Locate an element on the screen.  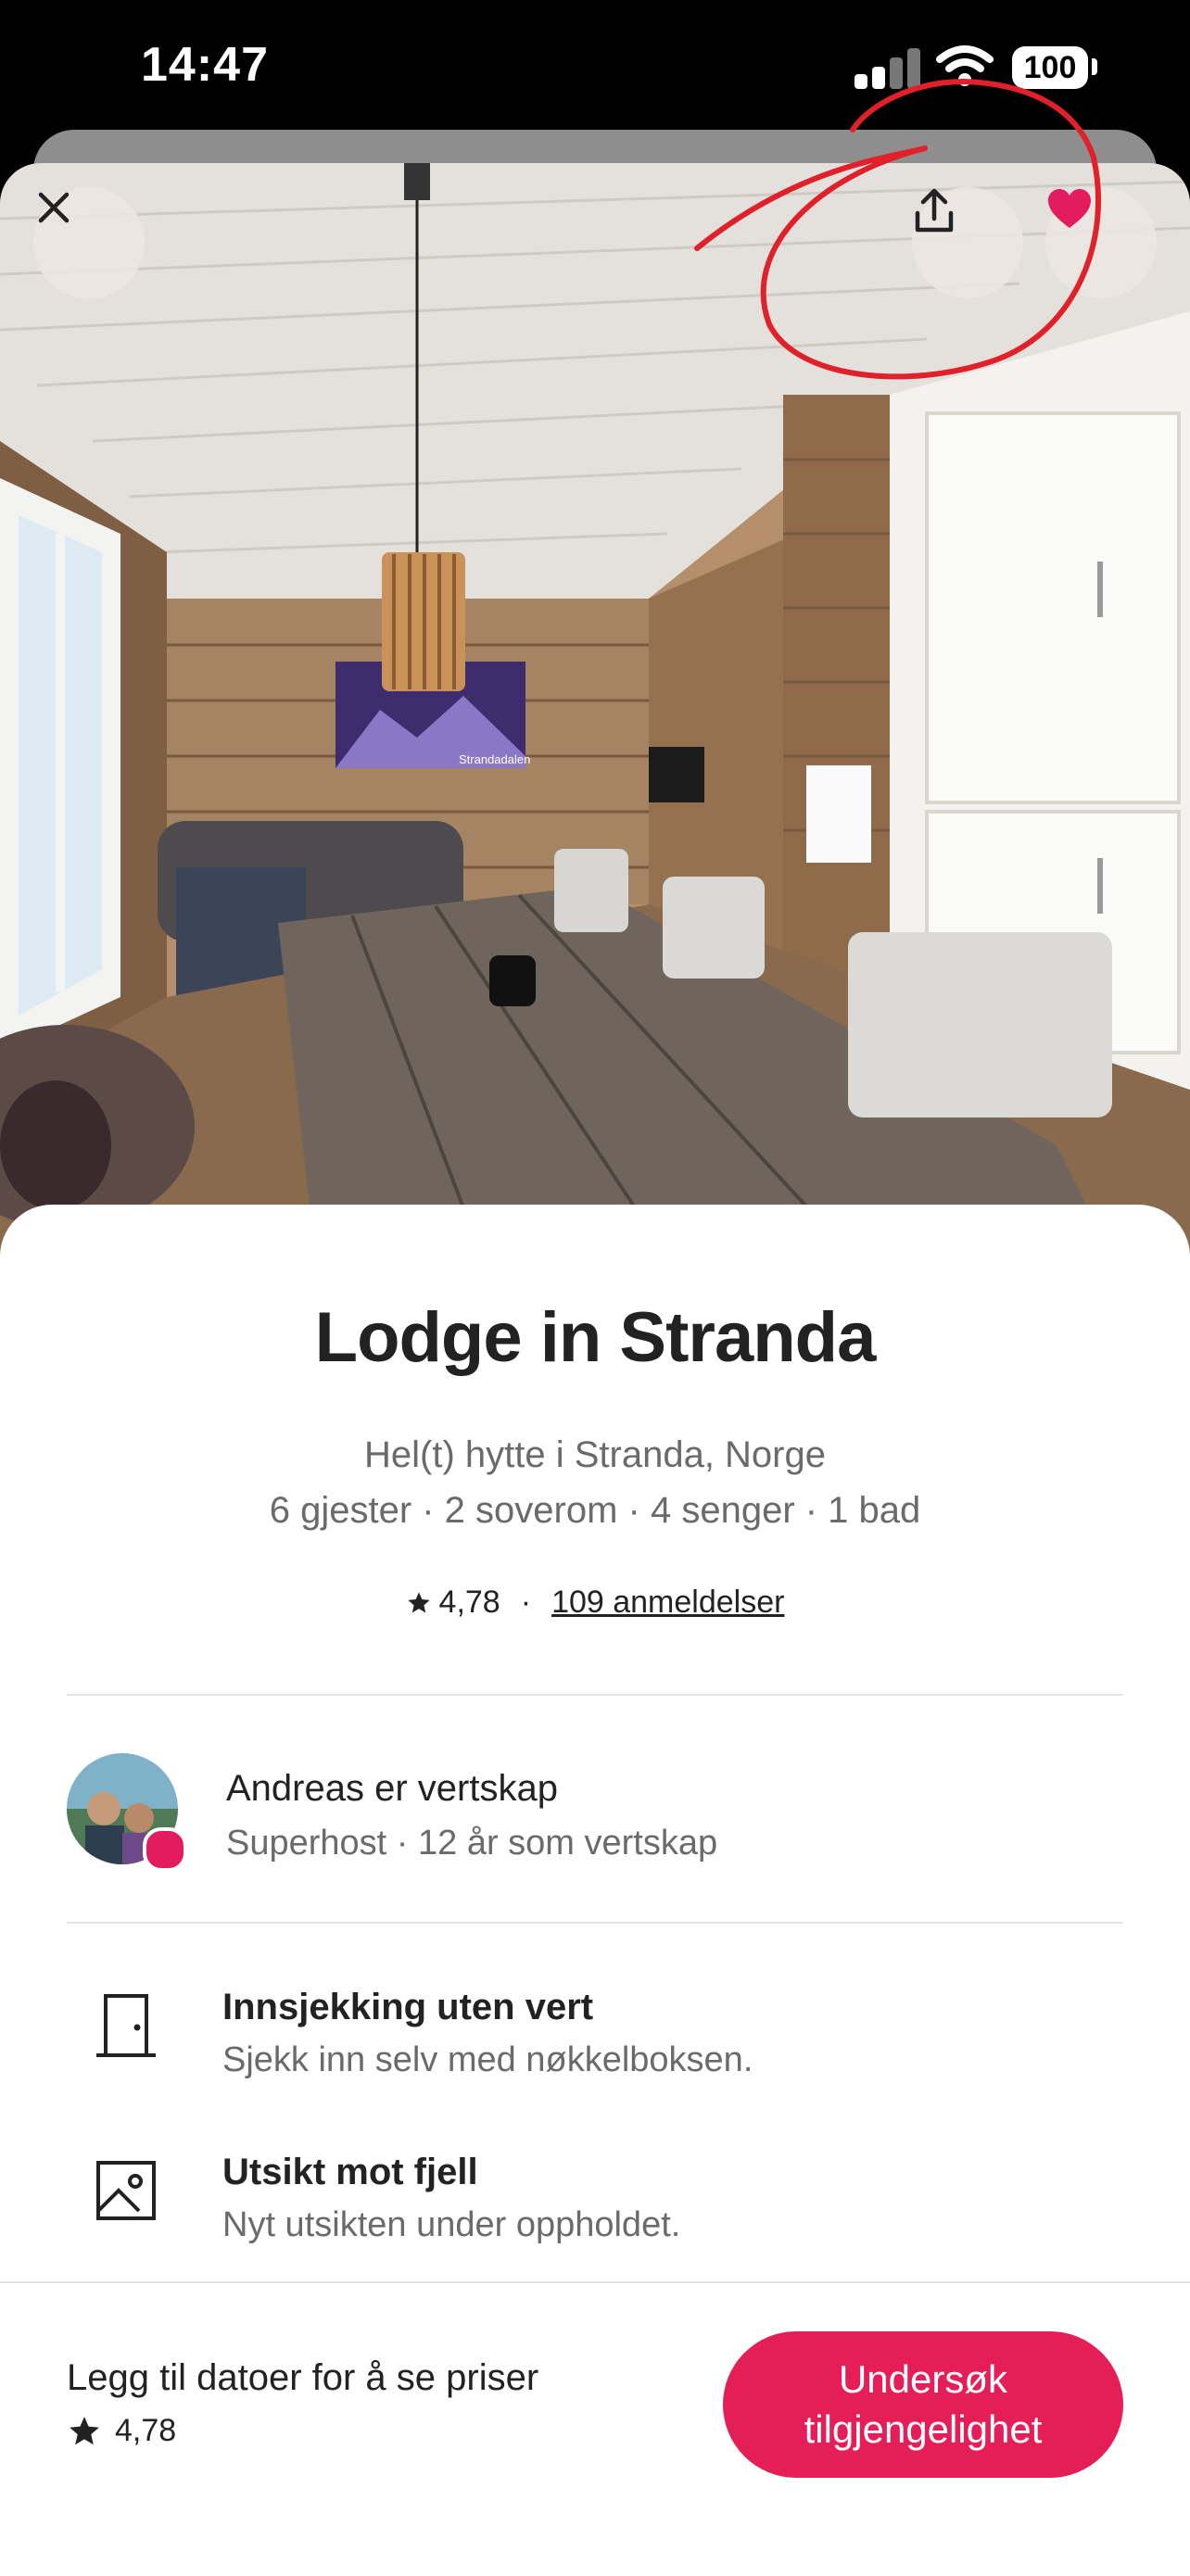
door-icon is located at coordinates (126, 2026).